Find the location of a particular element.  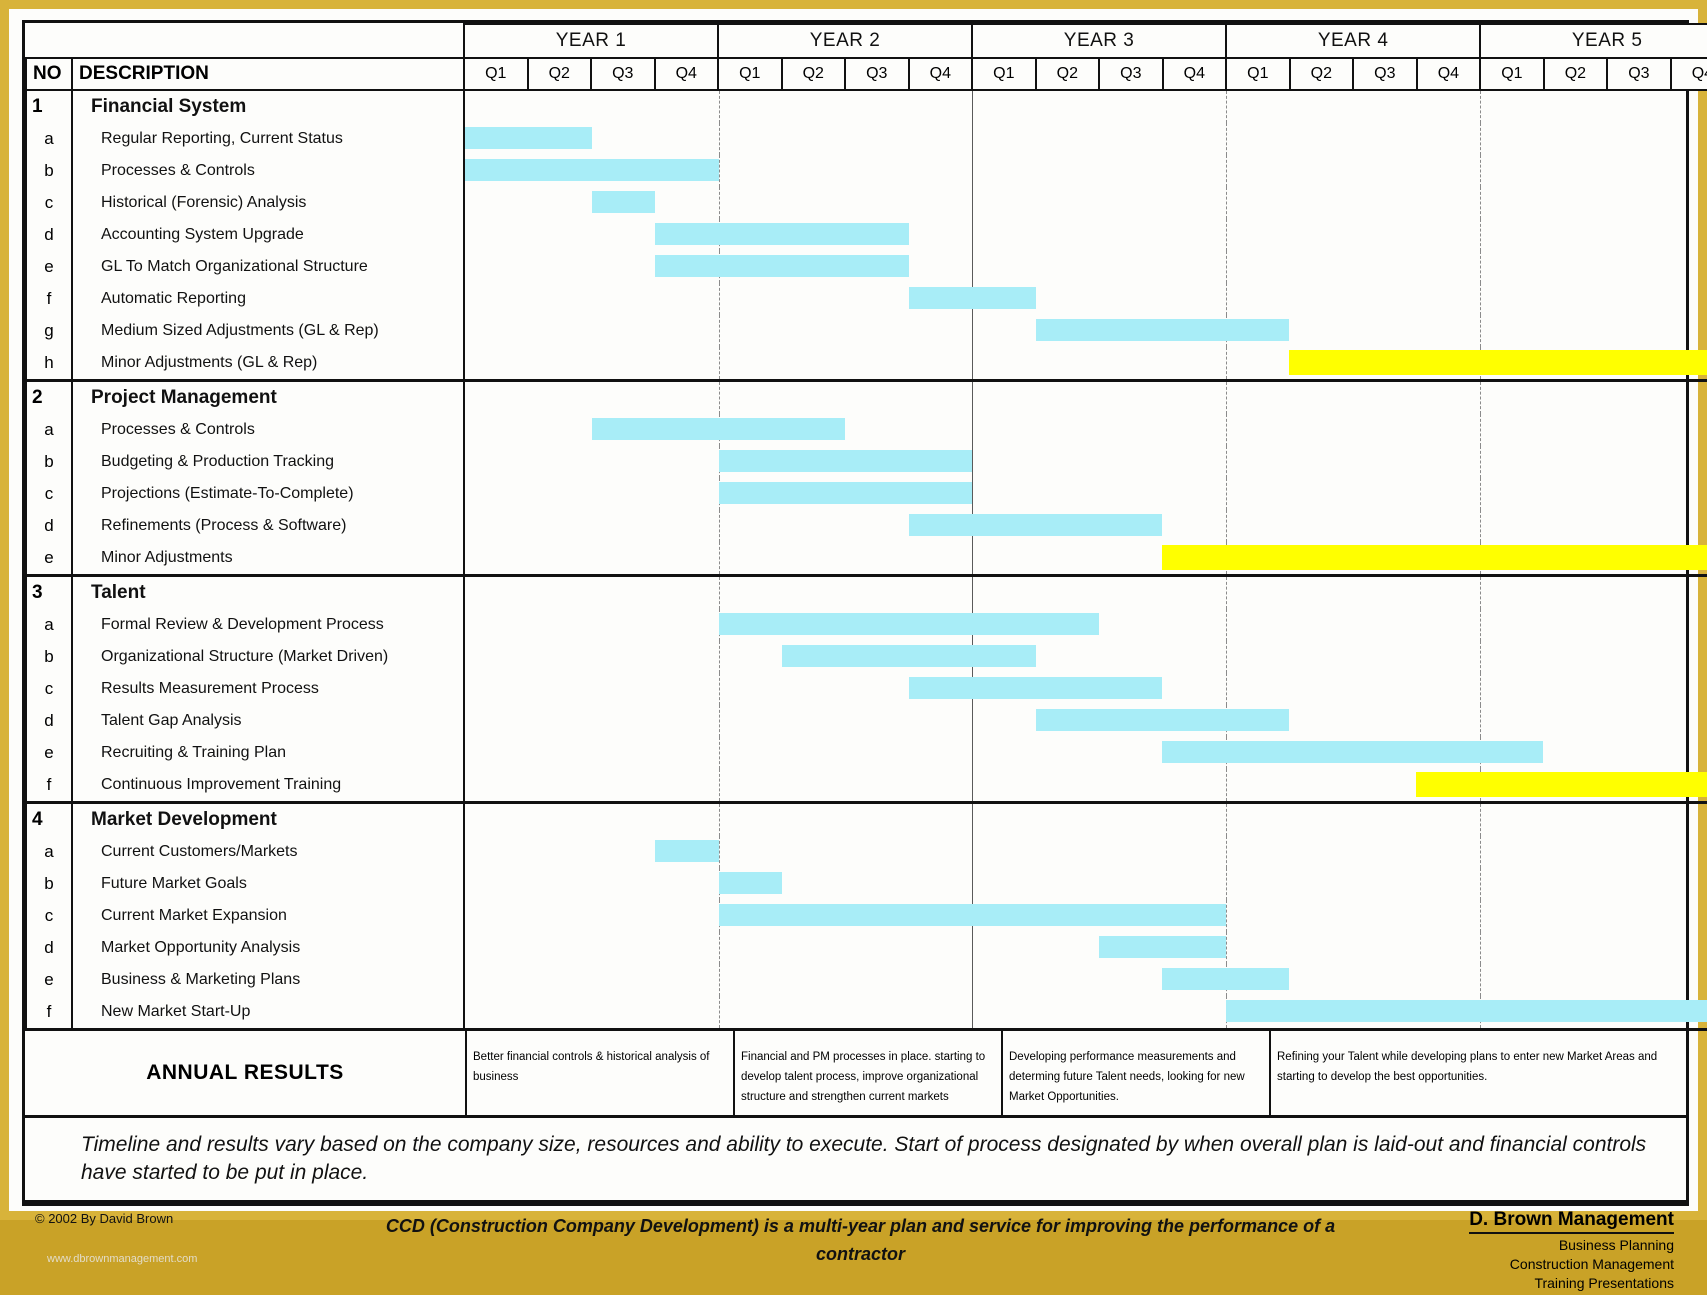

table-row: c Results Measurement Process is located at coordinates (866, 689).